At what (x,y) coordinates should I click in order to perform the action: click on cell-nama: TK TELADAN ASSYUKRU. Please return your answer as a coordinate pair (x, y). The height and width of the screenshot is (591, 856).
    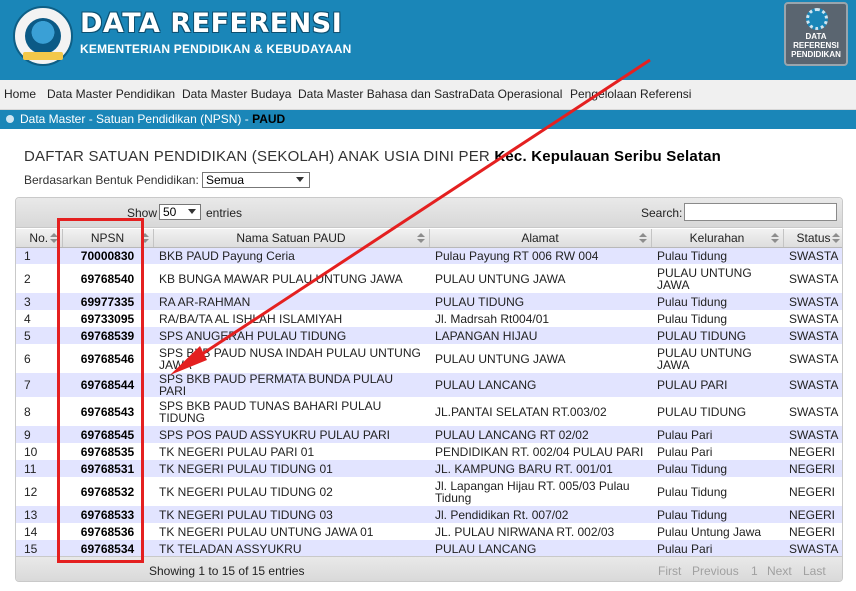
    Looking at the image, I should click on (291, 548).